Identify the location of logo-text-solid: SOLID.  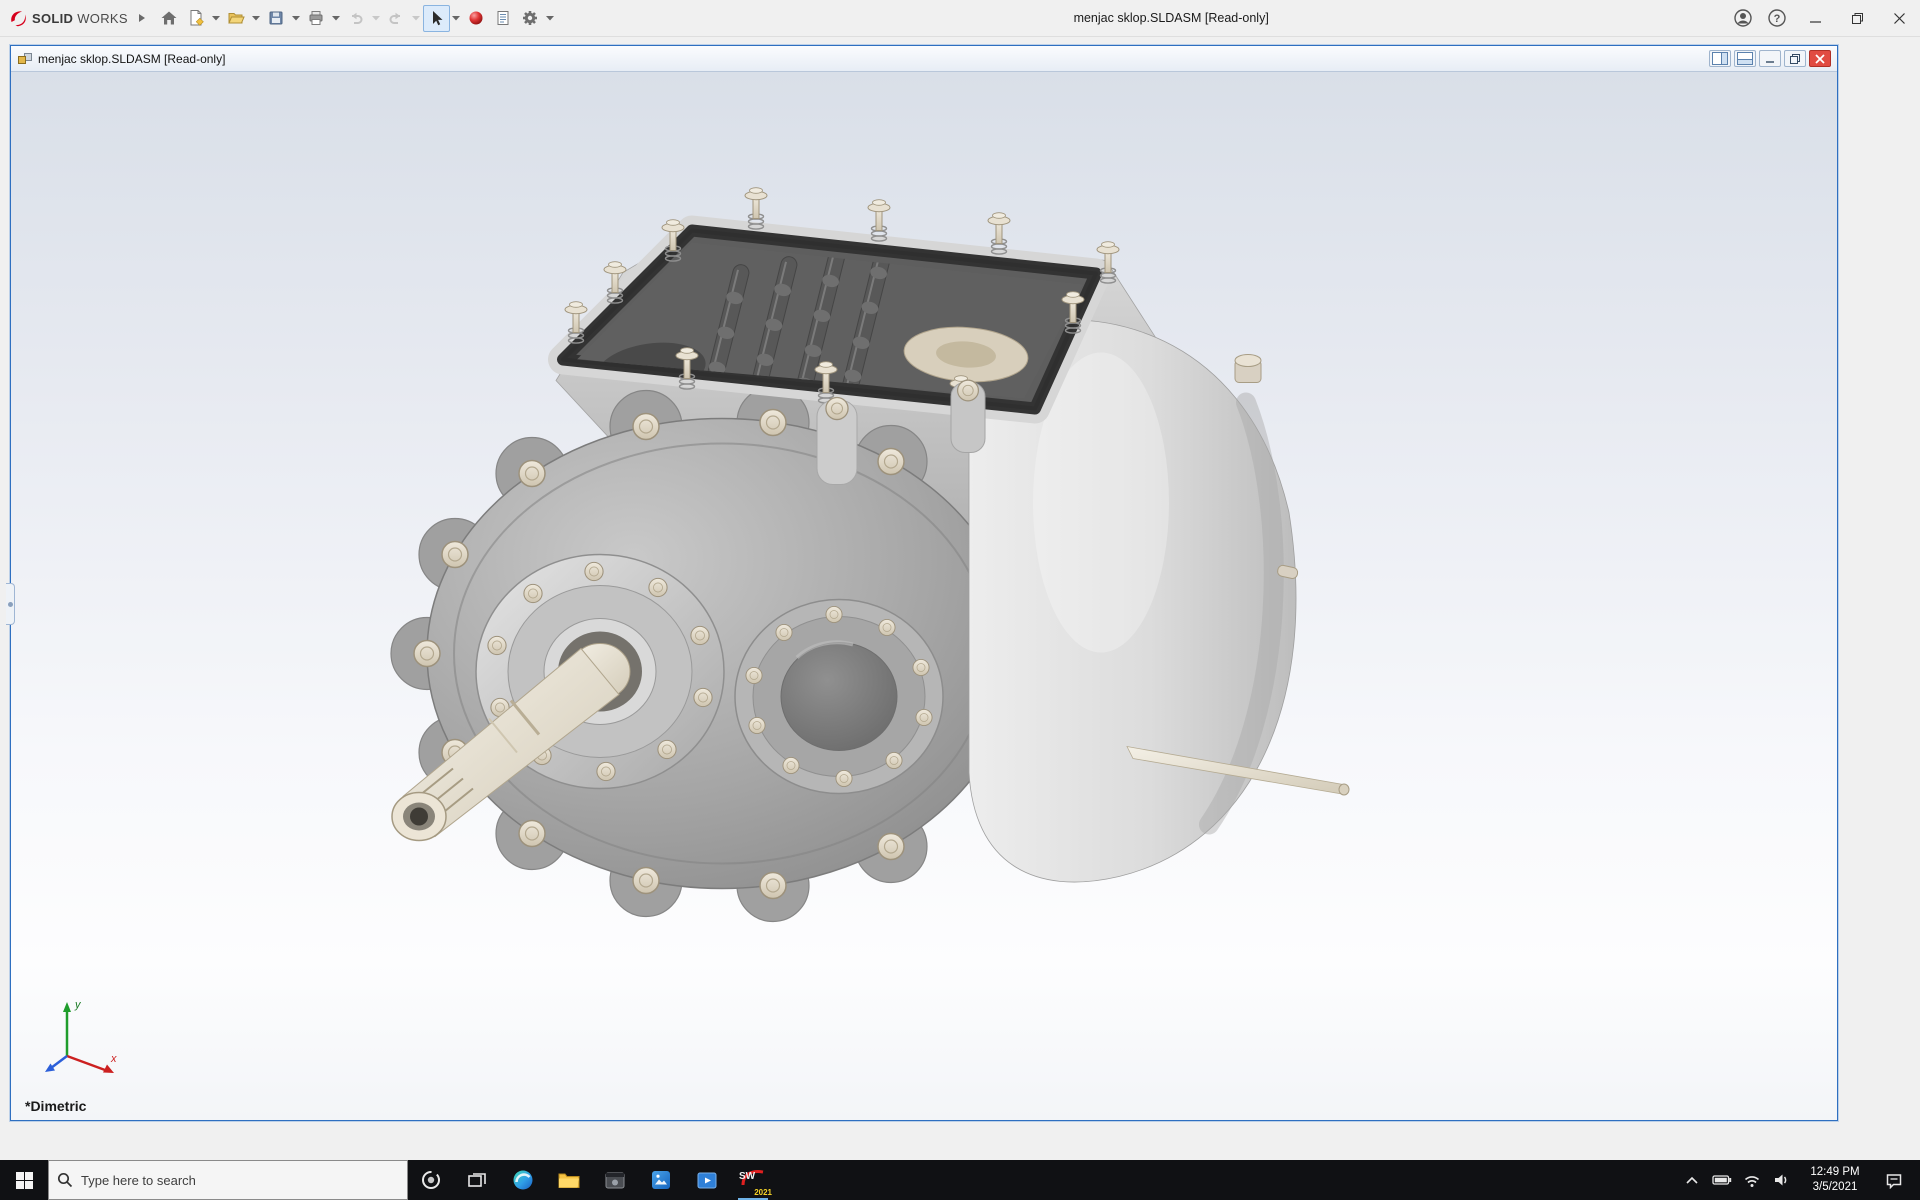
(53, 18).